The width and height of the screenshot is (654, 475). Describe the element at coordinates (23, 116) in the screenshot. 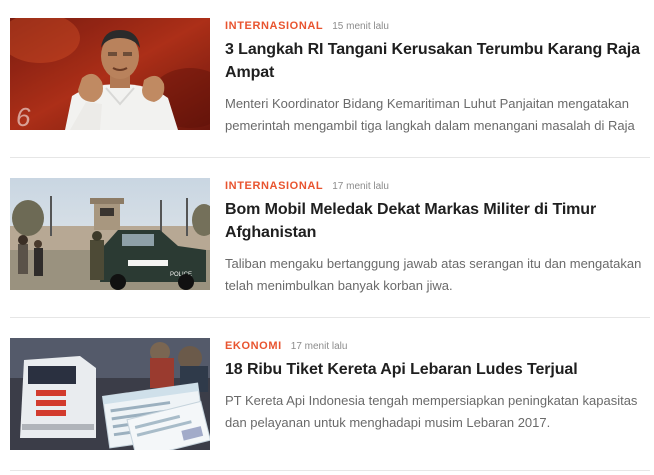

I see `watermark-logo: 6` at that location.